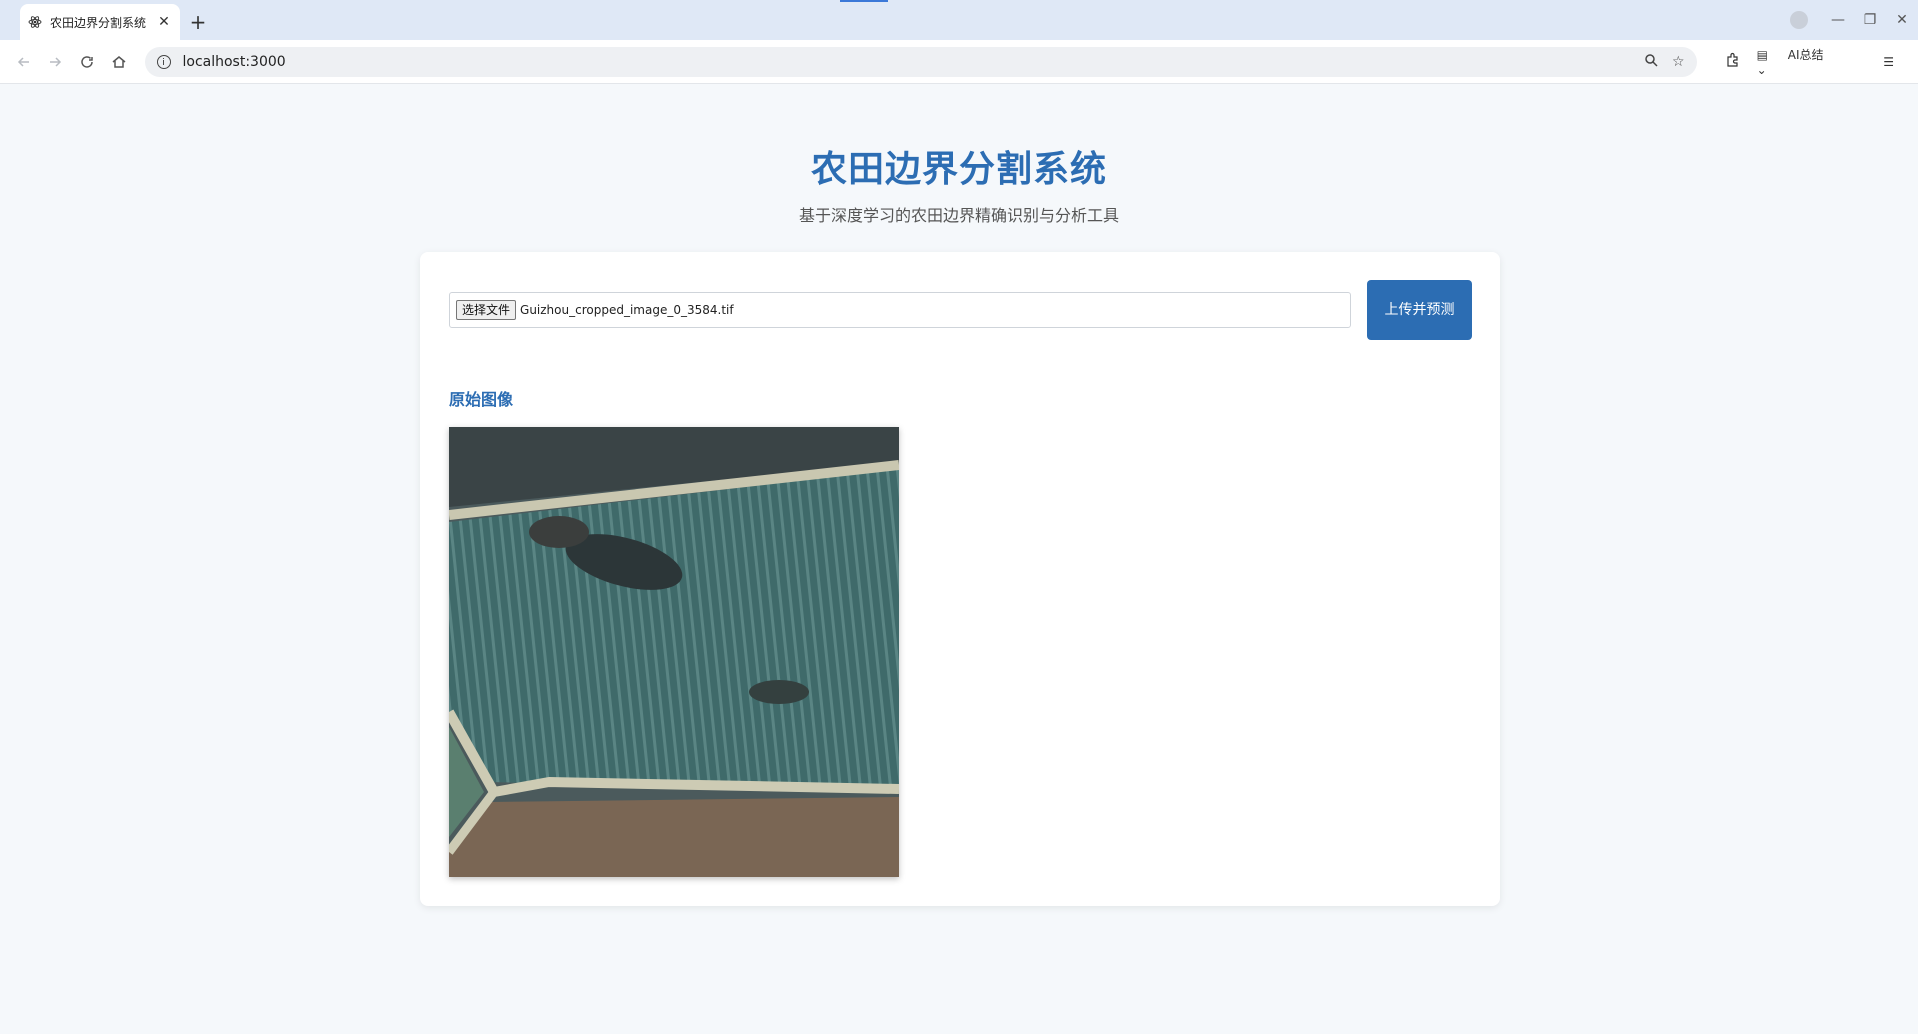 The width and height of the screenshot is (1918, 1034). What do you see at coordinates (1888, 62) in the screenshot?
I see `menu-icon: ☰` at bounding box center [1888, 62].